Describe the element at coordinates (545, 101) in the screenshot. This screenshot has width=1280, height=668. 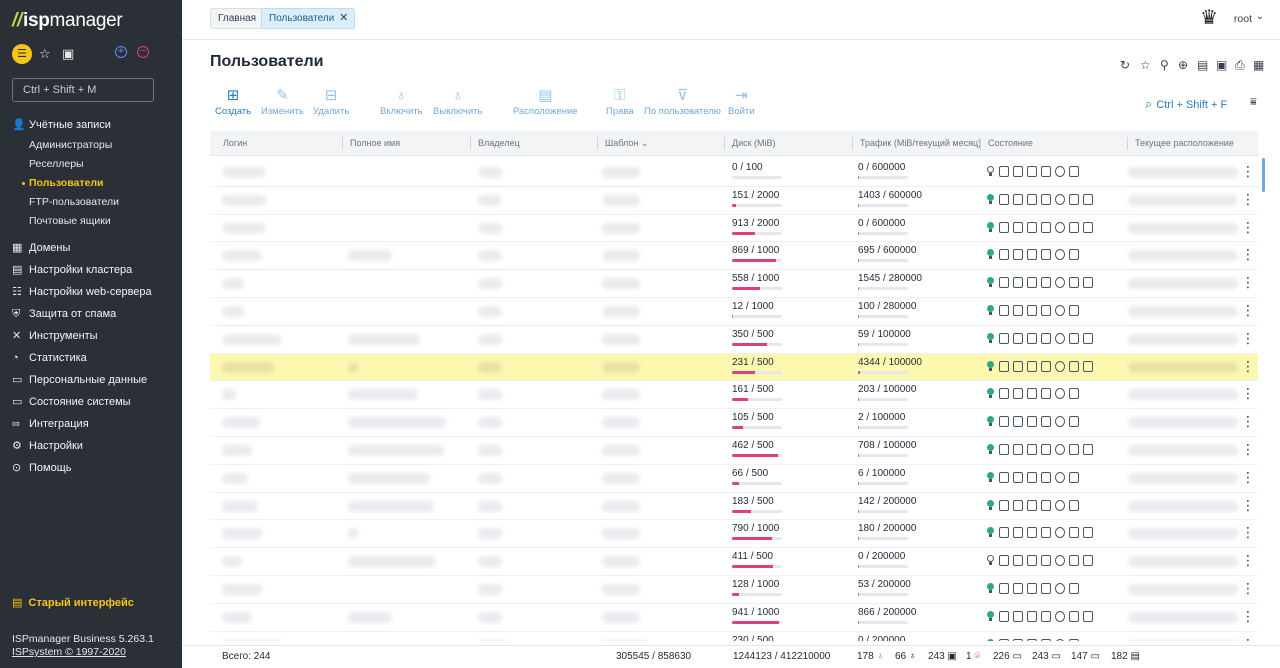
I see `location-button: ▤ Расположение` at that location.